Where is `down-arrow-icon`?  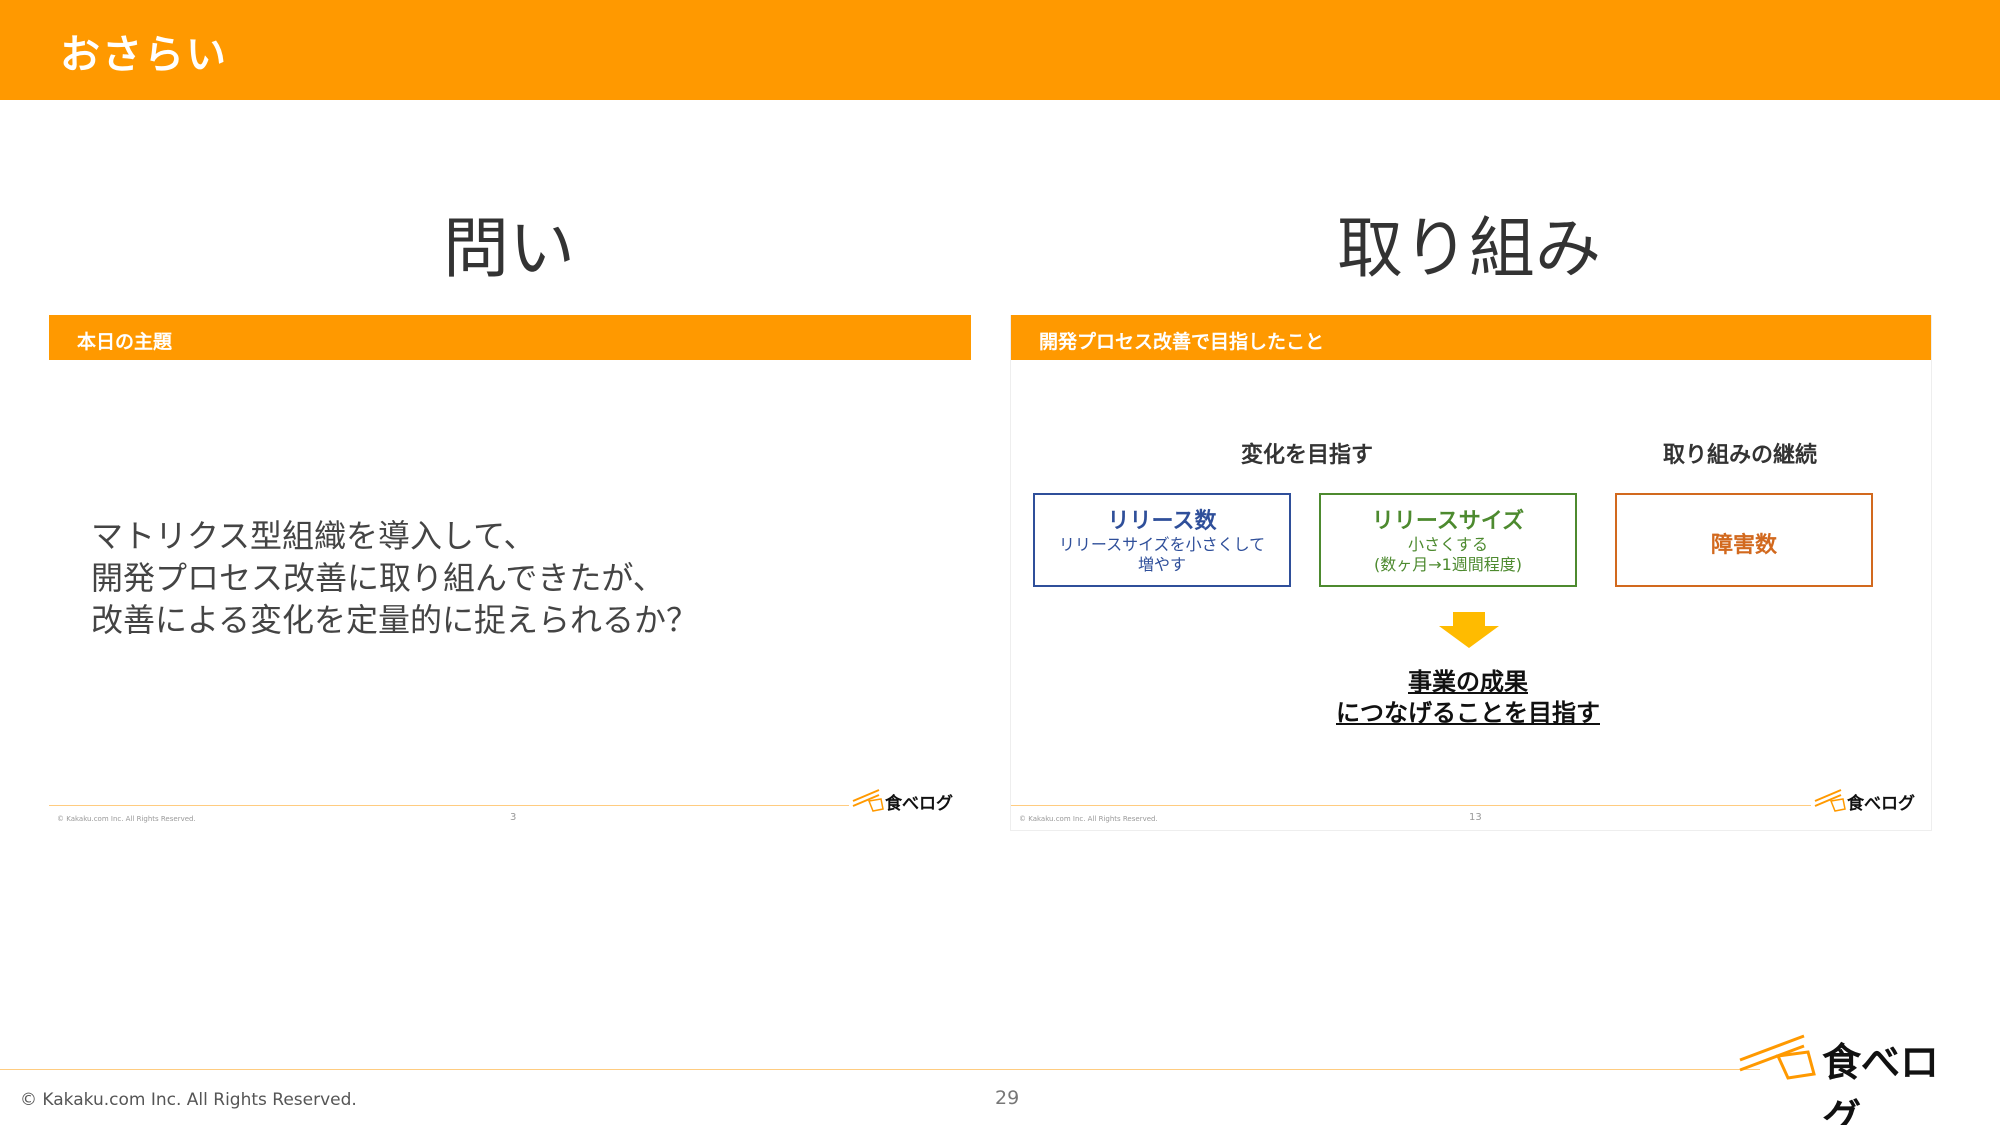
down-arrow-icon is located at coordinates (1469, 630).